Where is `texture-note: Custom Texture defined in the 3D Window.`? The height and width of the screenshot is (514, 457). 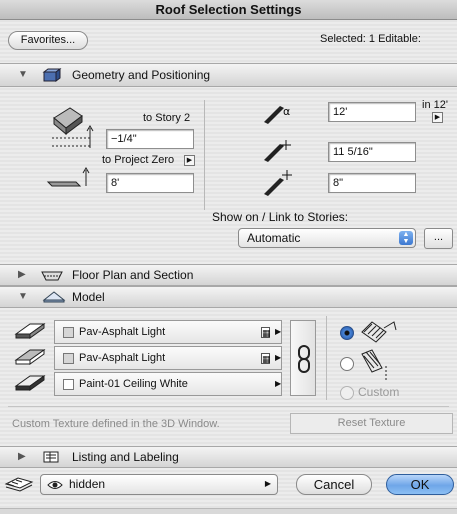 texture-note: Custom Texture defined in the 3D Window. is located at coordinates (116, 424).